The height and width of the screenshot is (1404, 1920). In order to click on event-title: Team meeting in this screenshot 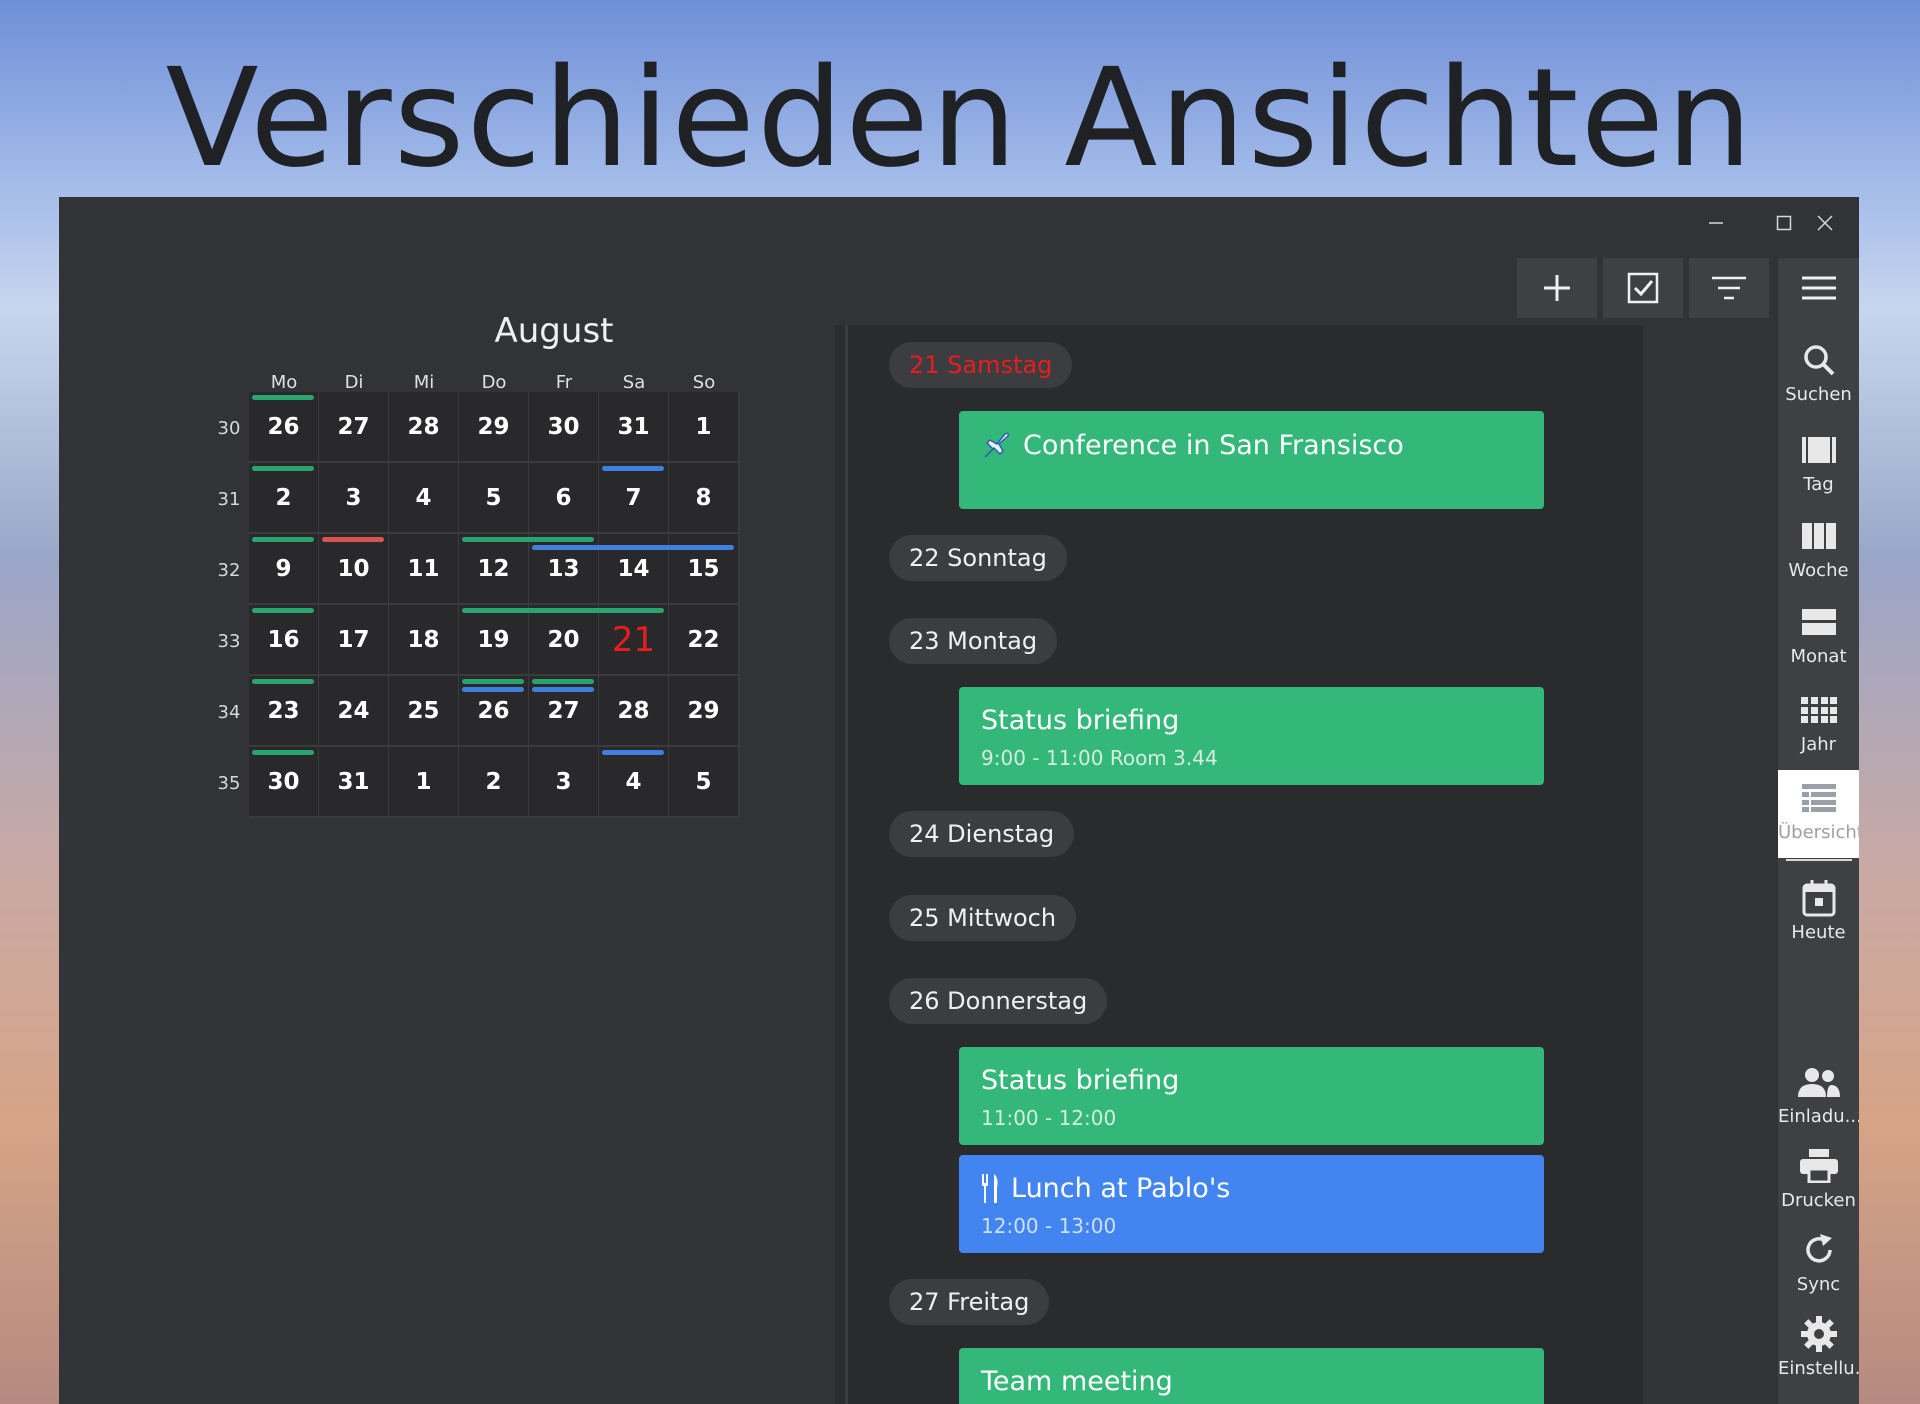, I will do `click(1077, 1381)`.